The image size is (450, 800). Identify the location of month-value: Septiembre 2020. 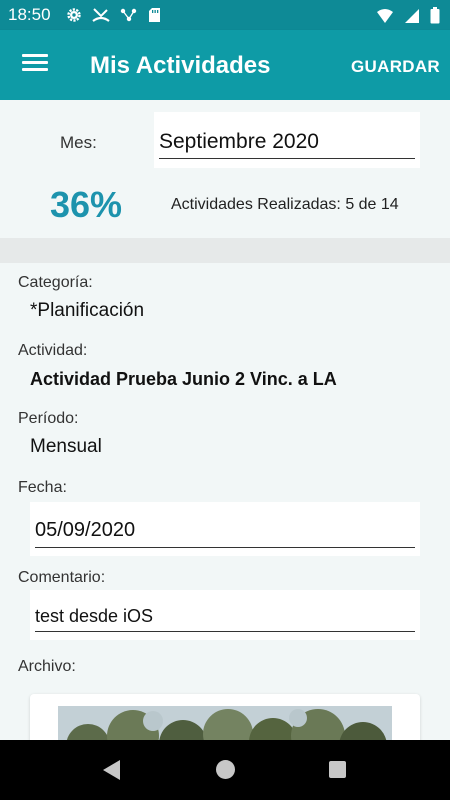
(287, 144).